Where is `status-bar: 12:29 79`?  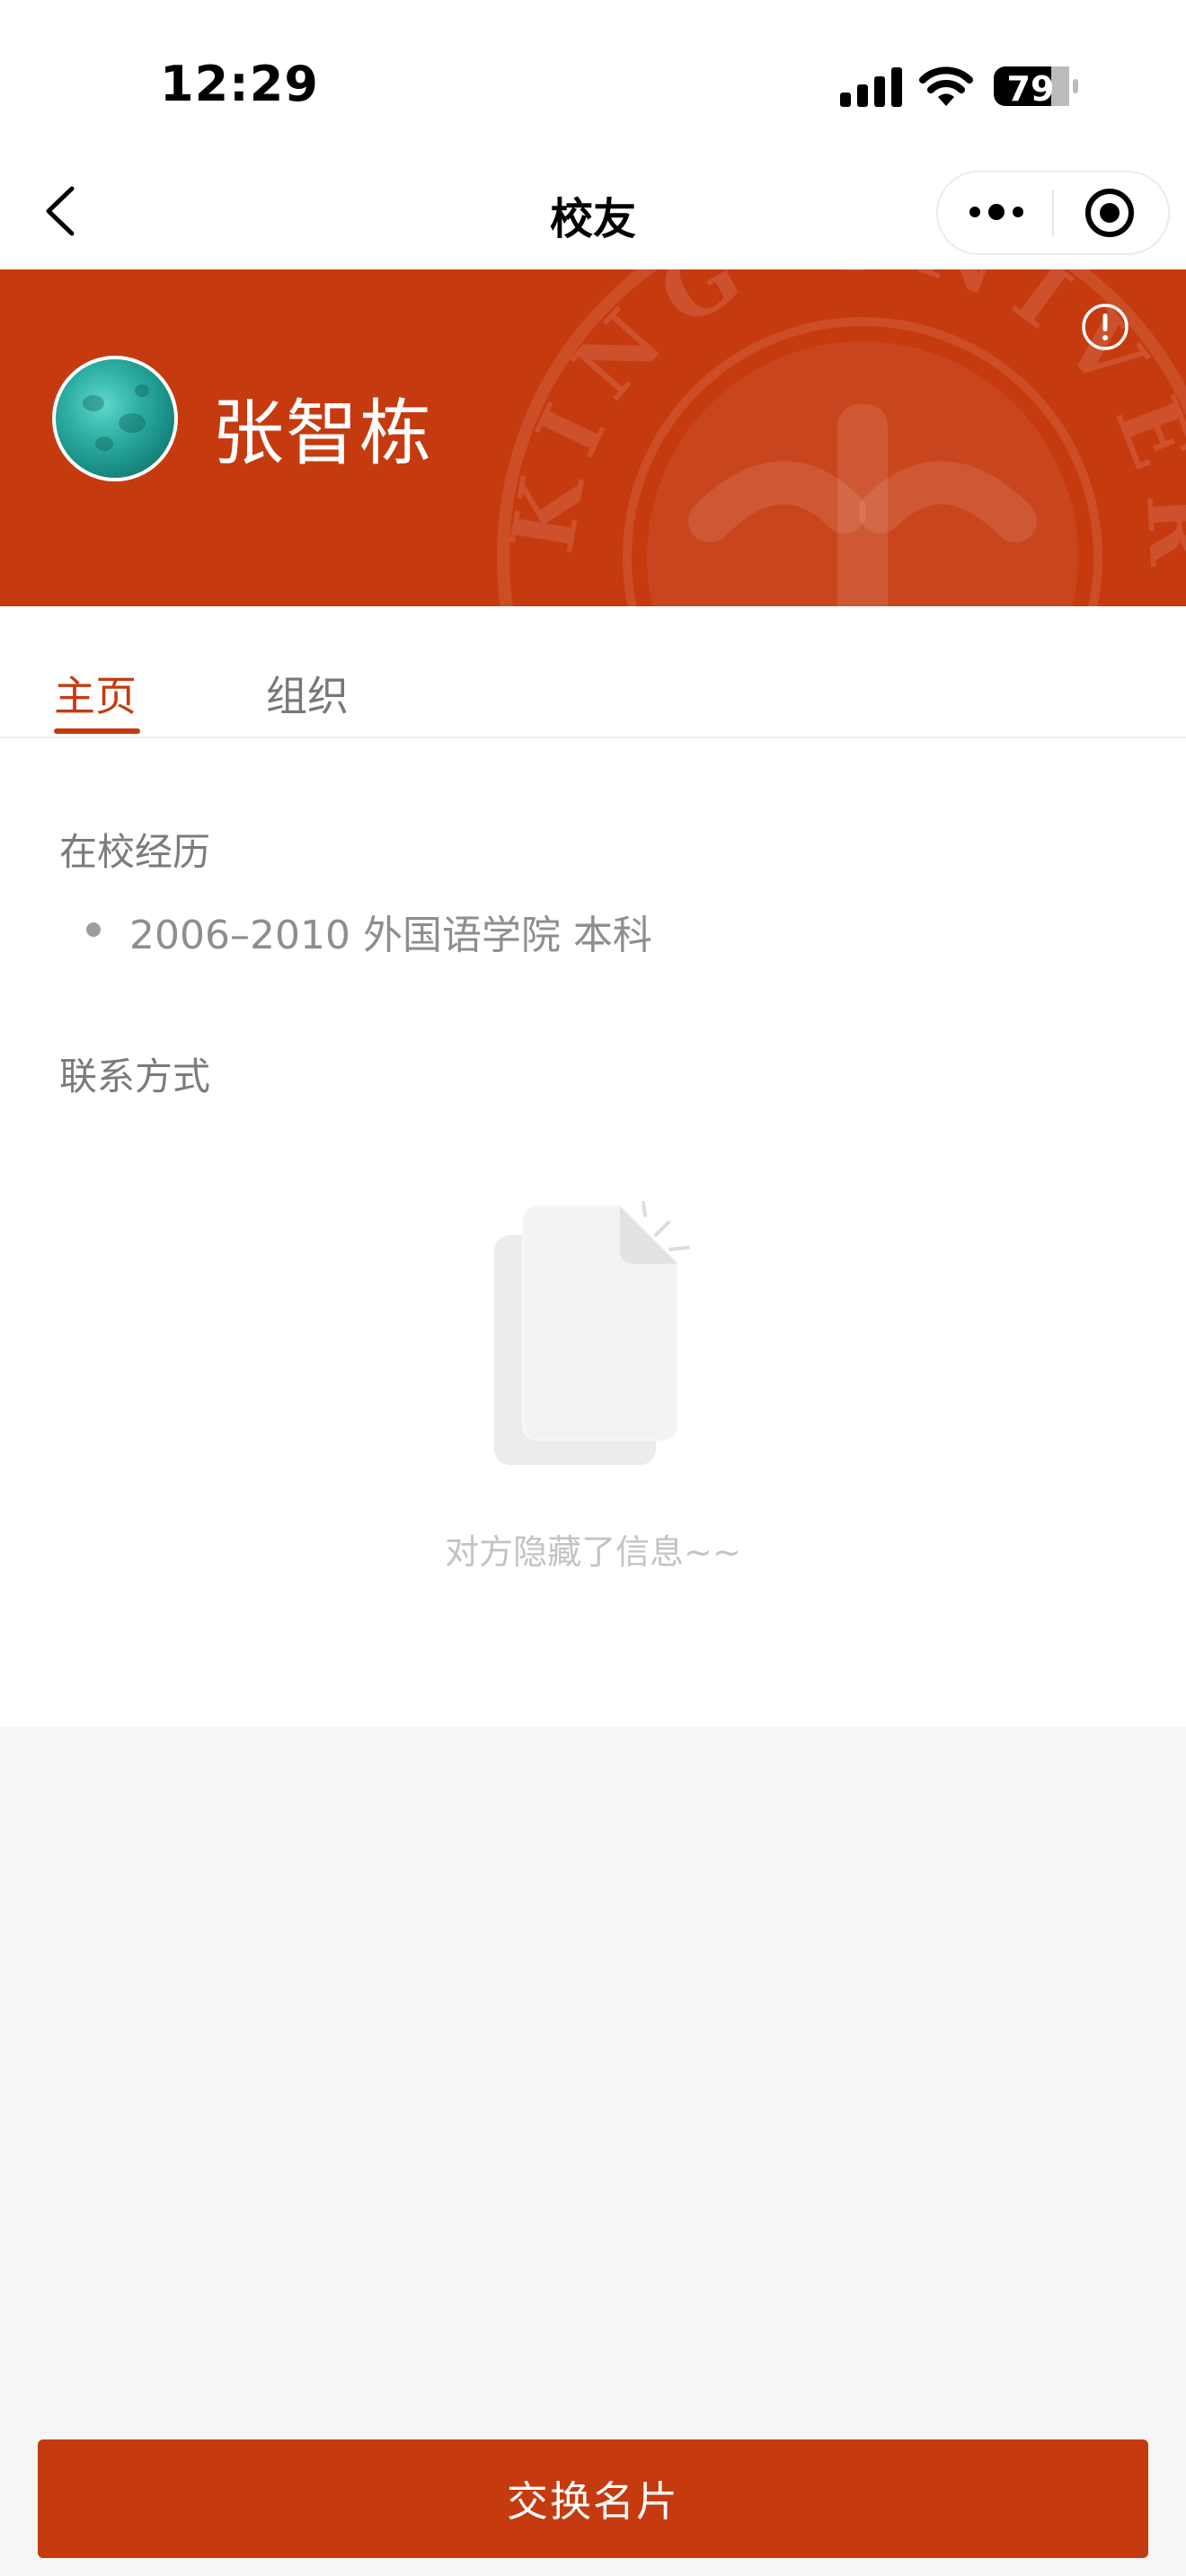
status-bar: 12:29 79 is located at coordinates (593, 81).